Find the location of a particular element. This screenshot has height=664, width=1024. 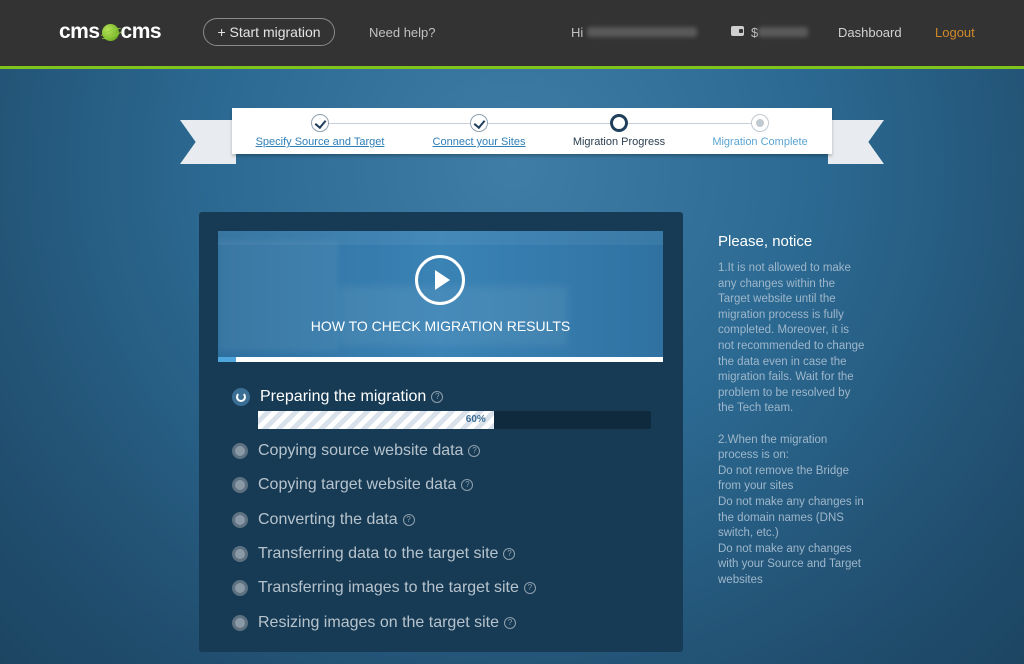

task-transferring-images: Transferring images to the target site ? is located at coordinates (384, 588).